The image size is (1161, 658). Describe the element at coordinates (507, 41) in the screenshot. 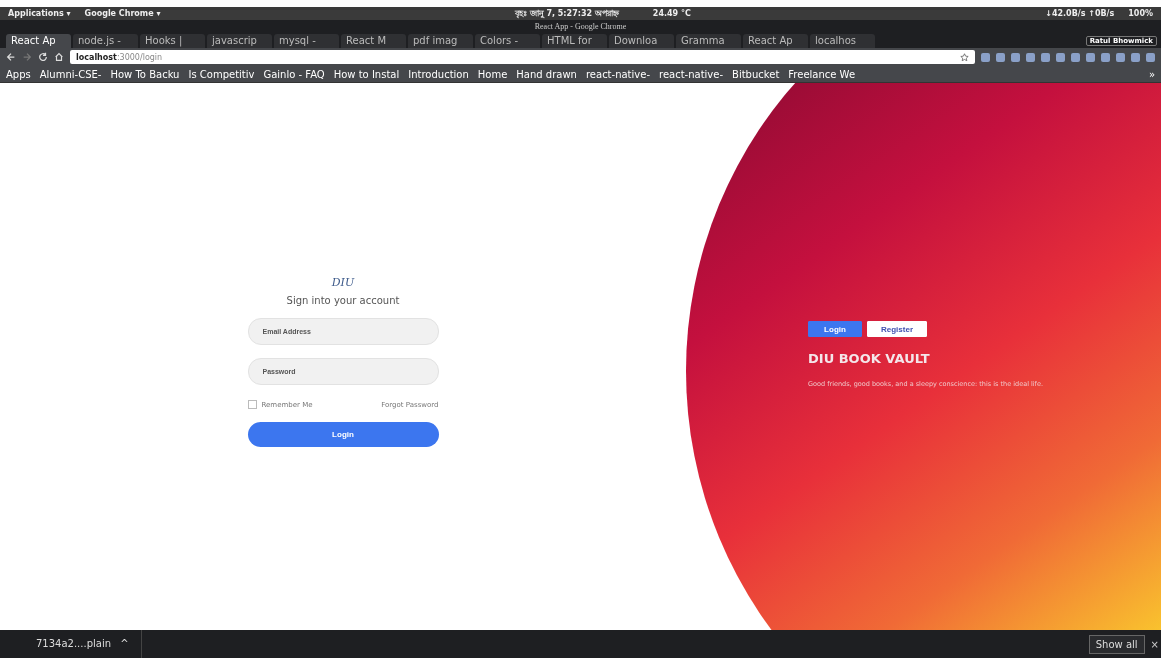

I see `browser-tab: Colors -` at that location.